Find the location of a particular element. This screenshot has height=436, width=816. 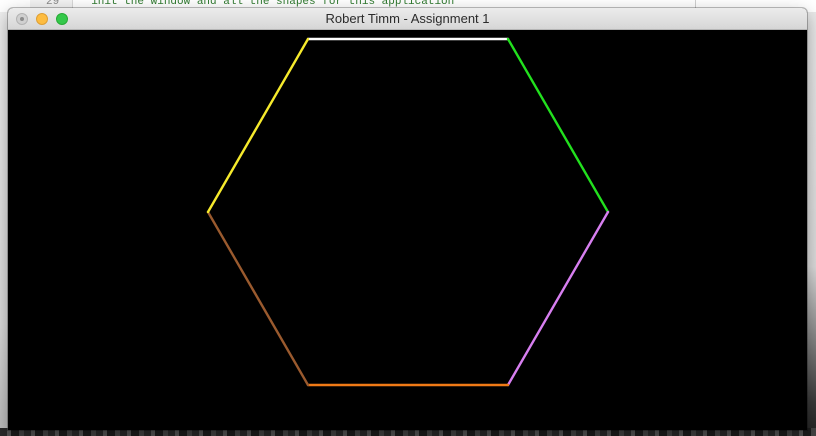

background-right-strip is located at coordinates (811, 224).